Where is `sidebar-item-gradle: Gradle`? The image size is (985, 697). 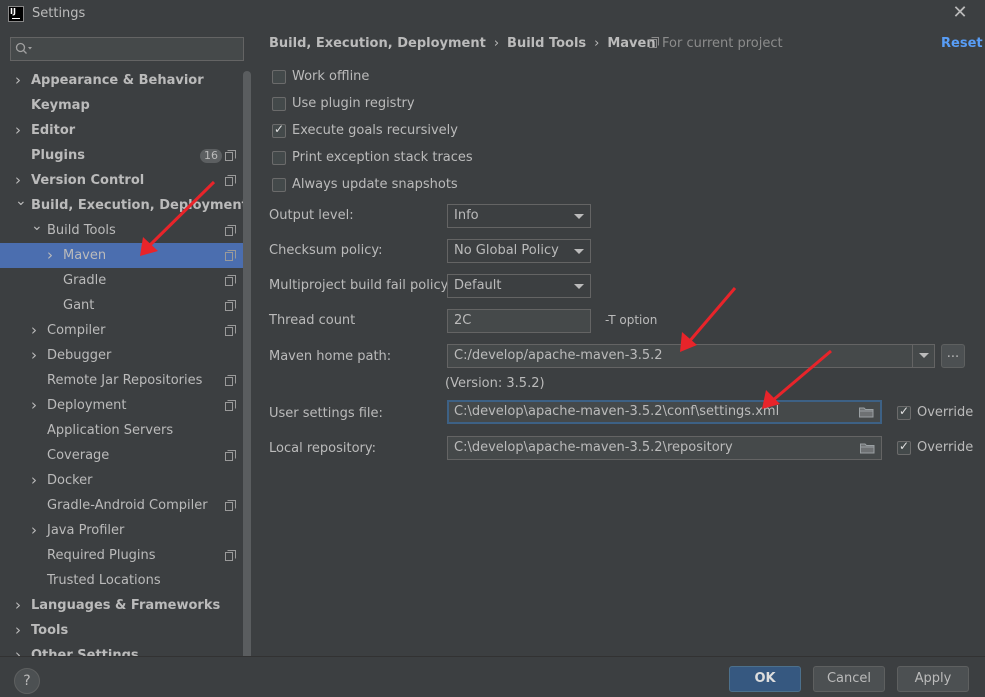
sidebar-item-gradle: Gradle is located at coordinates (121, 280).